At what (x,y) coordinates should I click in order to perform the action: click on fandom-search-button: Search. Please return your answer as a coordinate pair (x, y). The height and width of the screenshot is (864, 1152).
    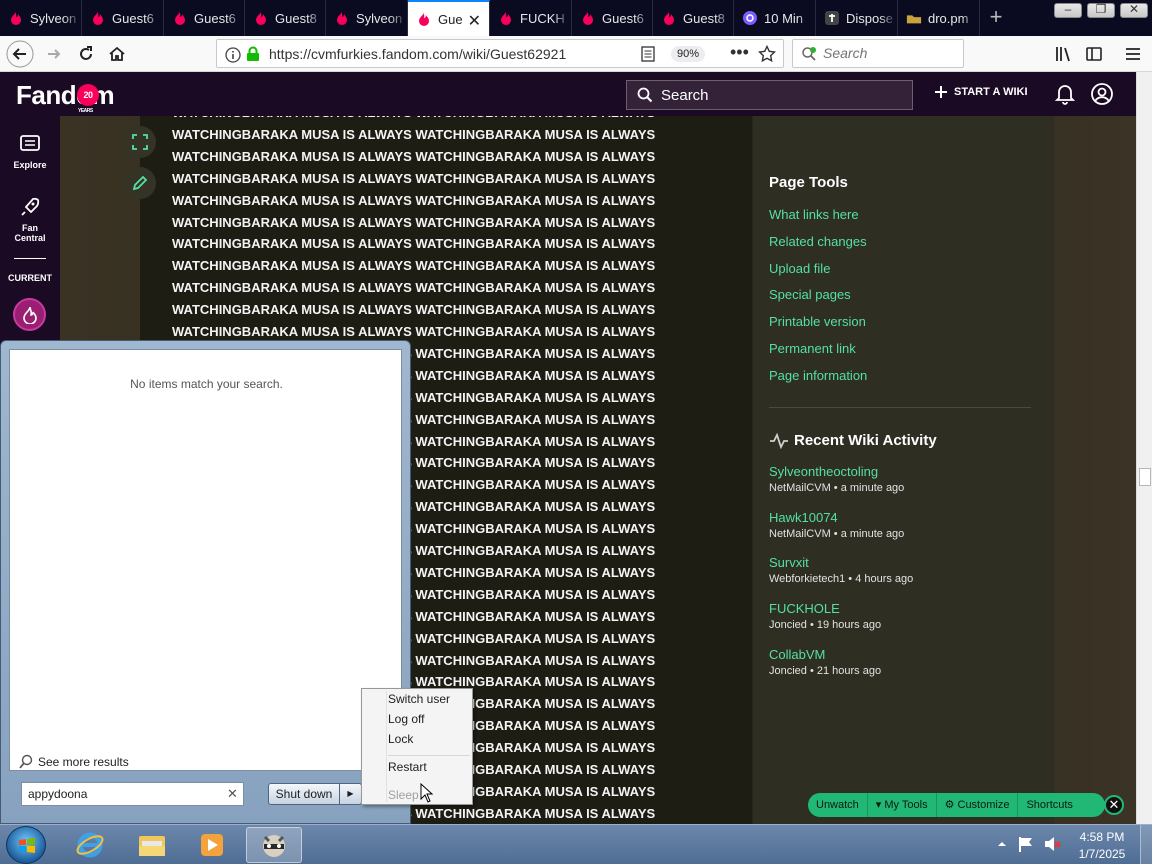
    Looking at the image, I should click on (769, 95).